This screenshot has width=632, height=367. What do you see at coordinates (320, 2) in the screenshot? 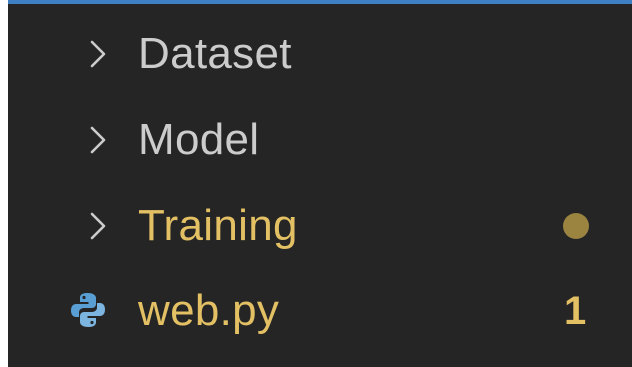
I see `focus-border` at bounding box center [320, 2].